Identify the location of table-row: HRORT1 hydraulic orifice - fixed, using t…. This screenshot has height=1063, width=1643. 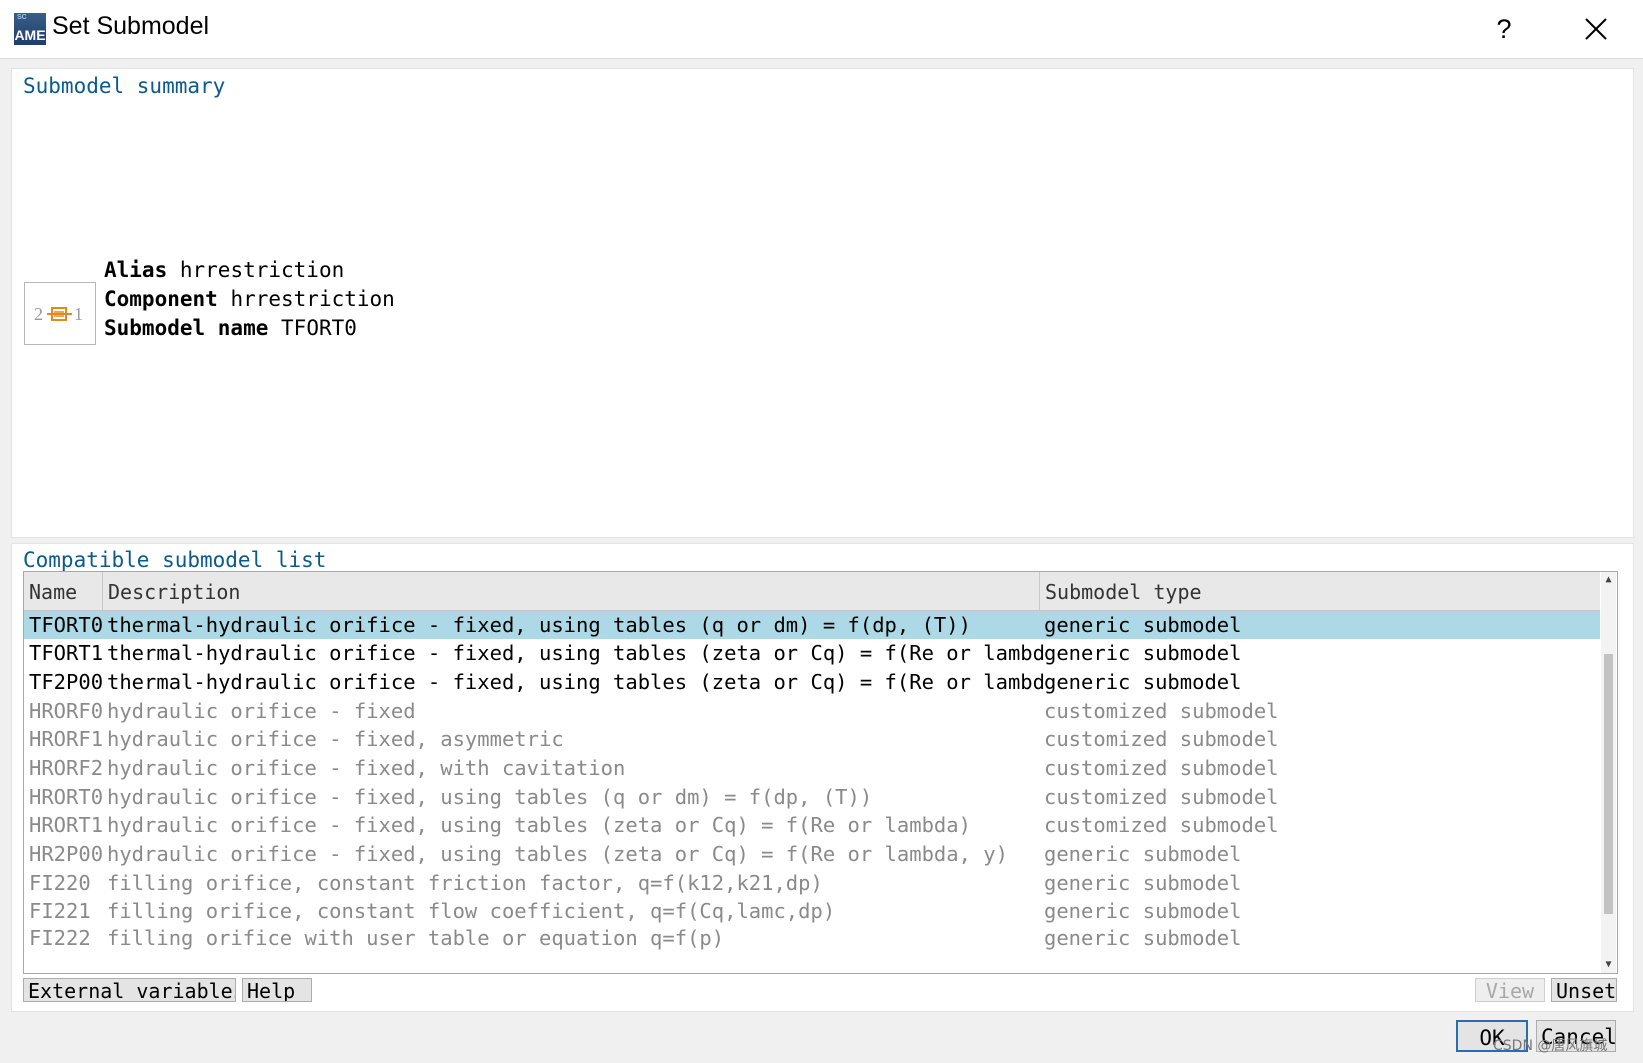
(812, 825).